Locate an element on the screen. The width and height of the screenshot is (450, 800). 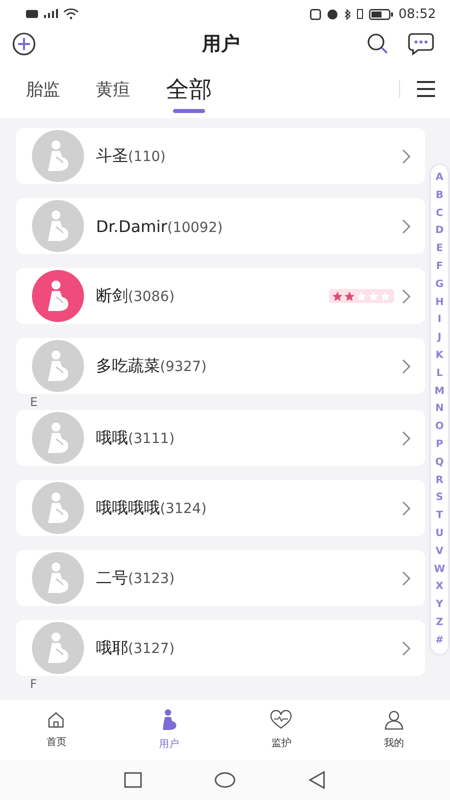
add-icon is located at coordinates (24, 44).